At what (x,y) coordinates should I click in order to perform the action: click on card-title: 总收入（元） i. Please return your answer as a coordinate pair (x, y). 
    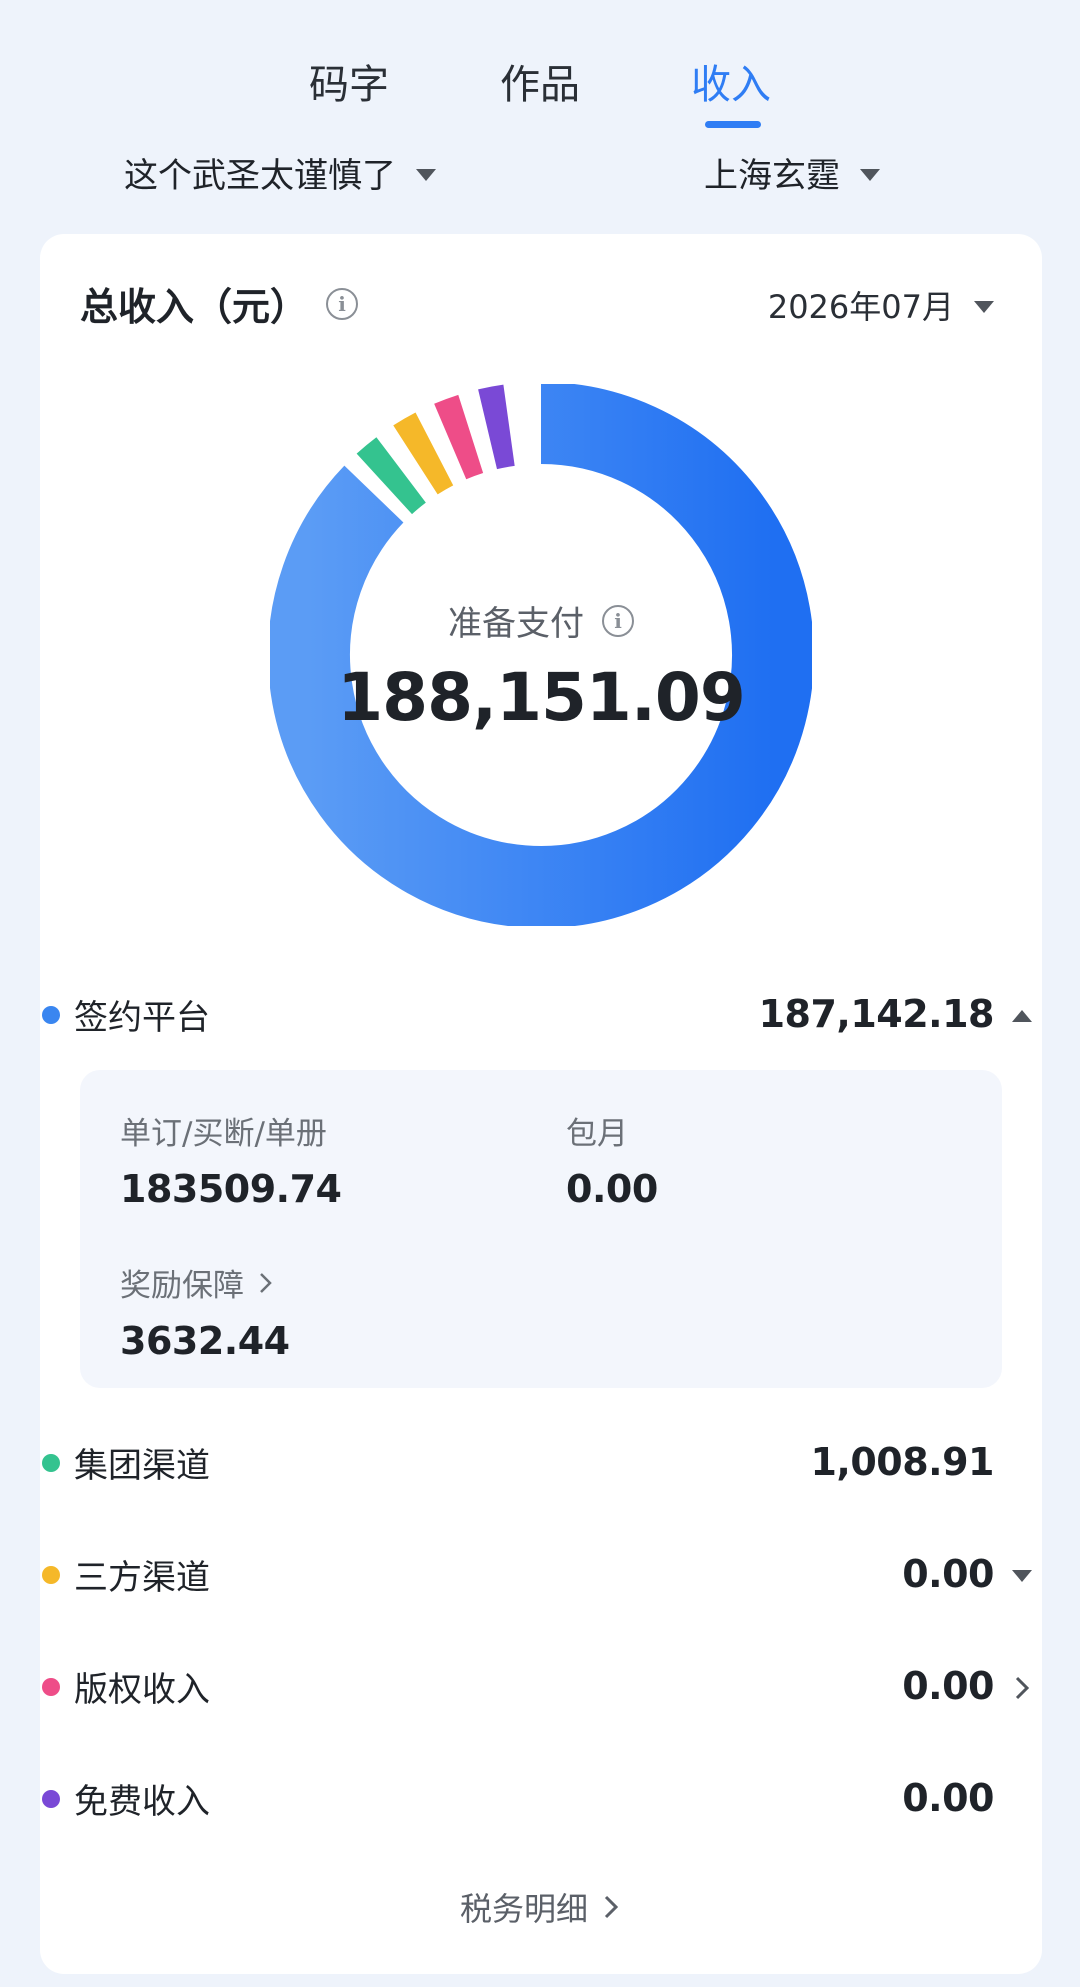
    Looking at the image, I should click on (219, 303).